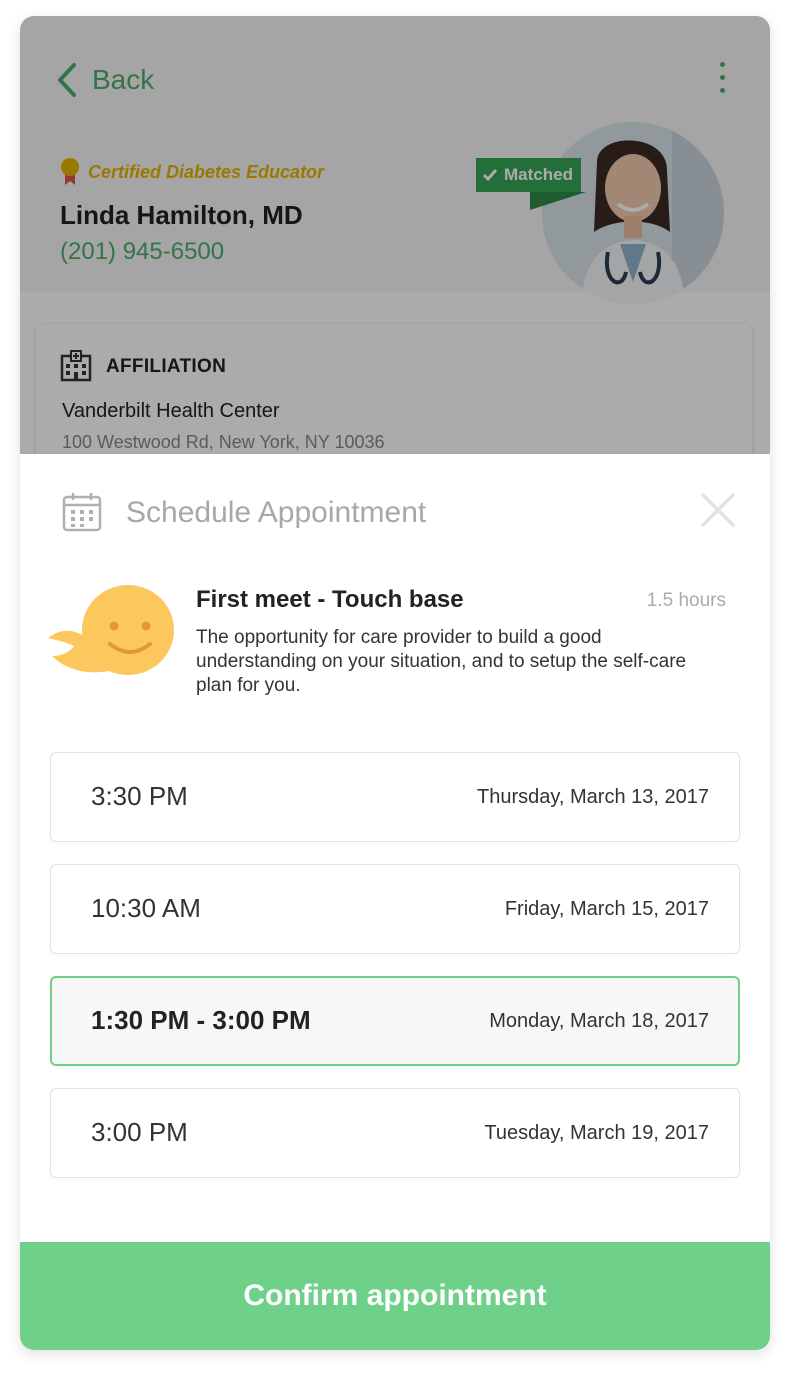 The width and height of the screenshot is (790, 1374). What do you see at coordinates (395, 1133) in the screenshot?
I see `time-slot-option: 3:00 PM Tuesday, March 19, 2017` at bounding box center [395, 1133].